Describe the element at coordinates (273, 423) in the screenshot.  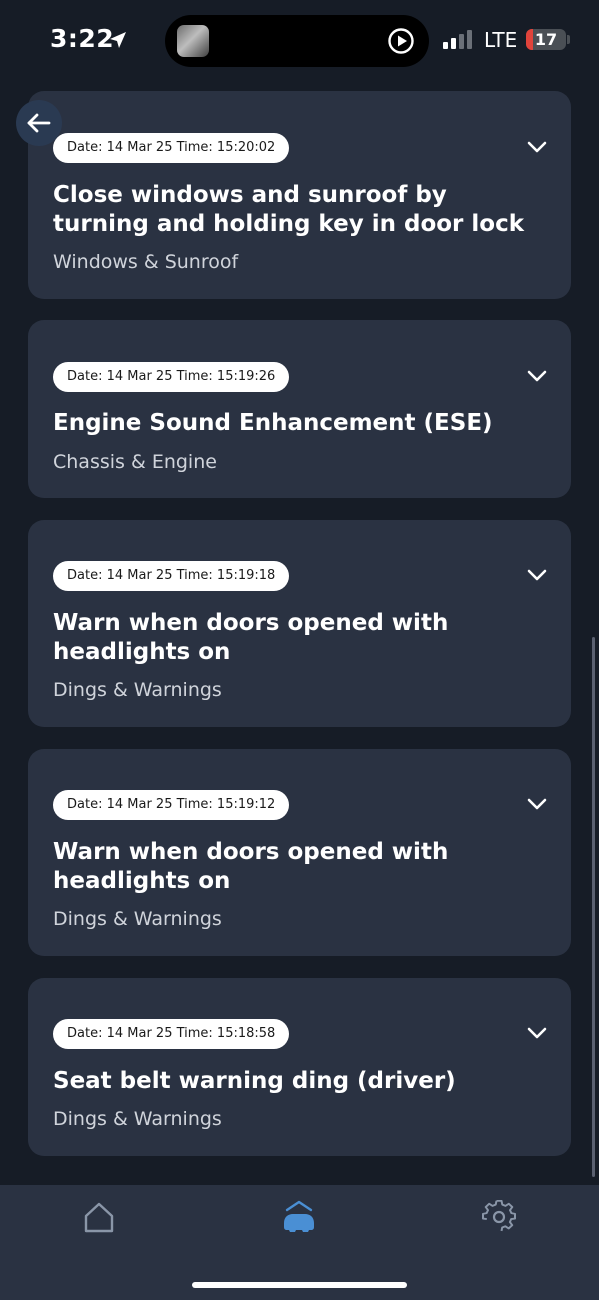
I see `setting-title: Engine Sound Enhancement (ESE)` at that location.